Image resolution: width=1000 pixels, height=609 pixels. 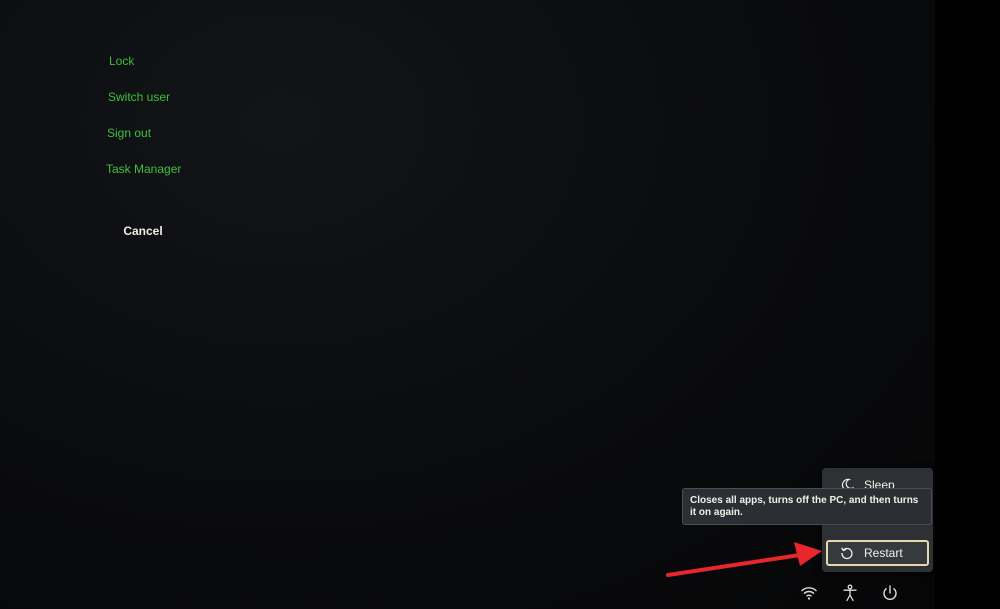 What do you see at coordinates (847, 553) in the screenshot?
I see `restart-icon` at bounding box center [847, 553].